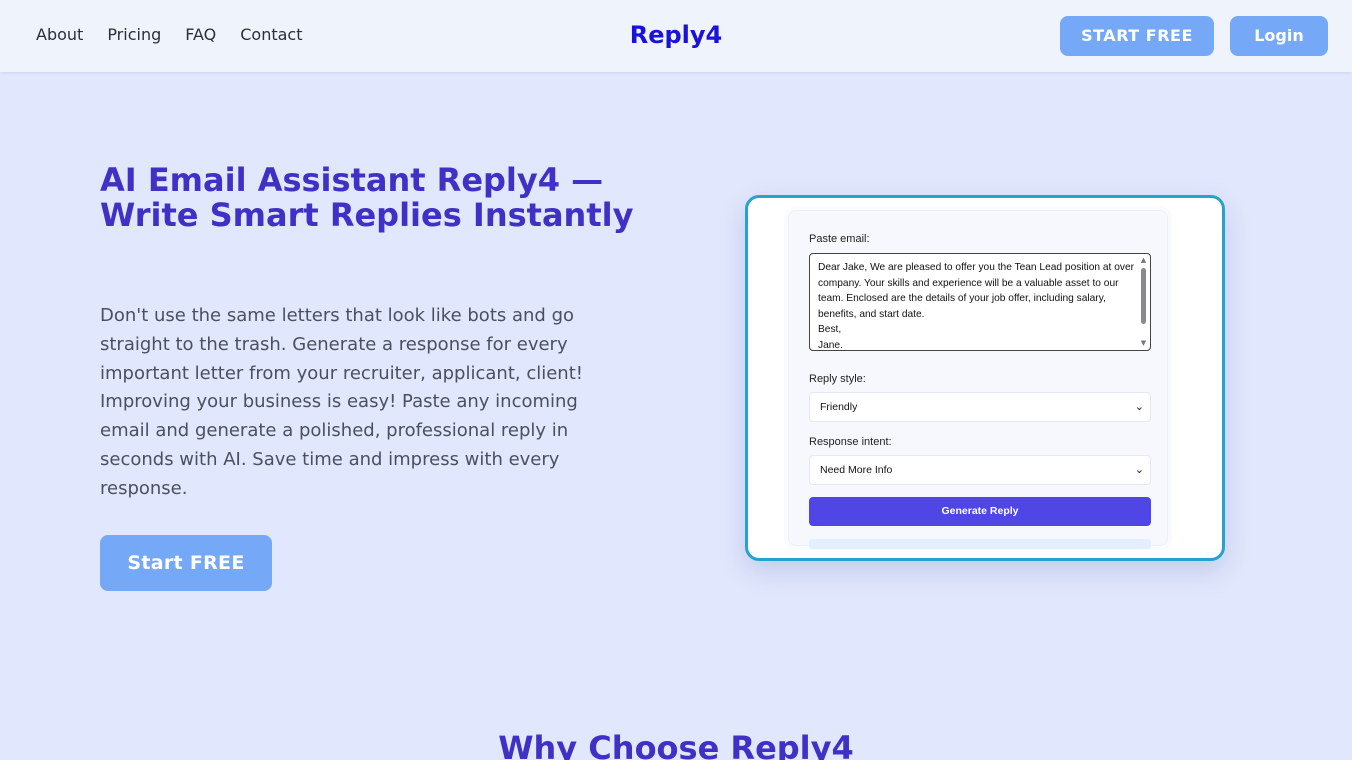  I want to click on nav-links: About Pricing FAQ Contact, so click(181, 35).